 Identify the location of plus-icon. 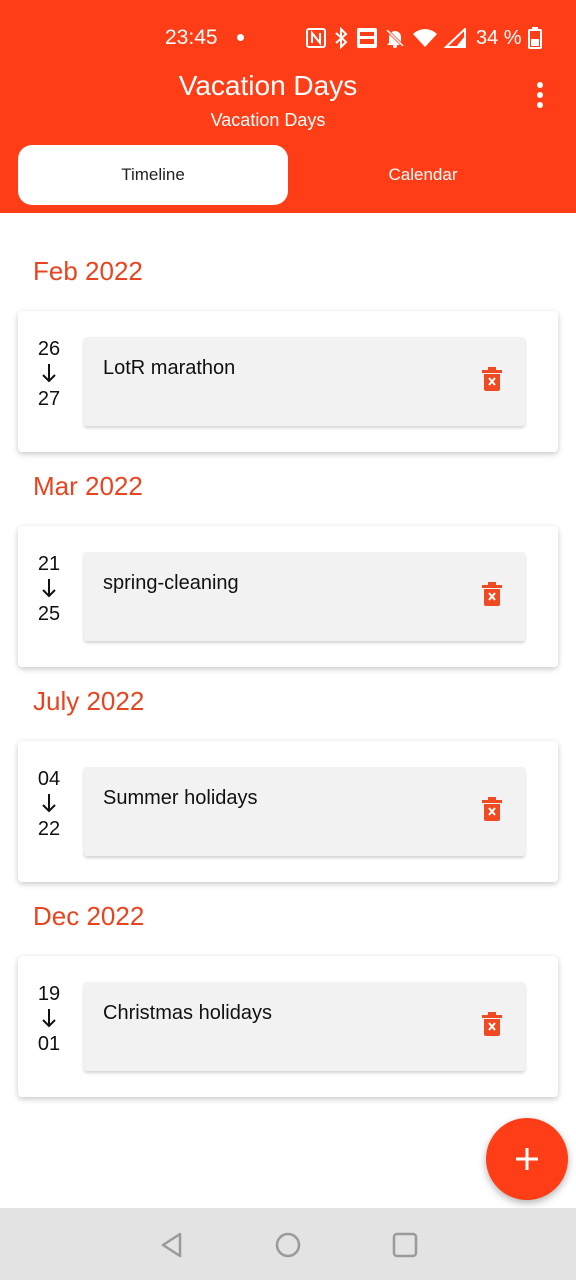
(527, 1159).